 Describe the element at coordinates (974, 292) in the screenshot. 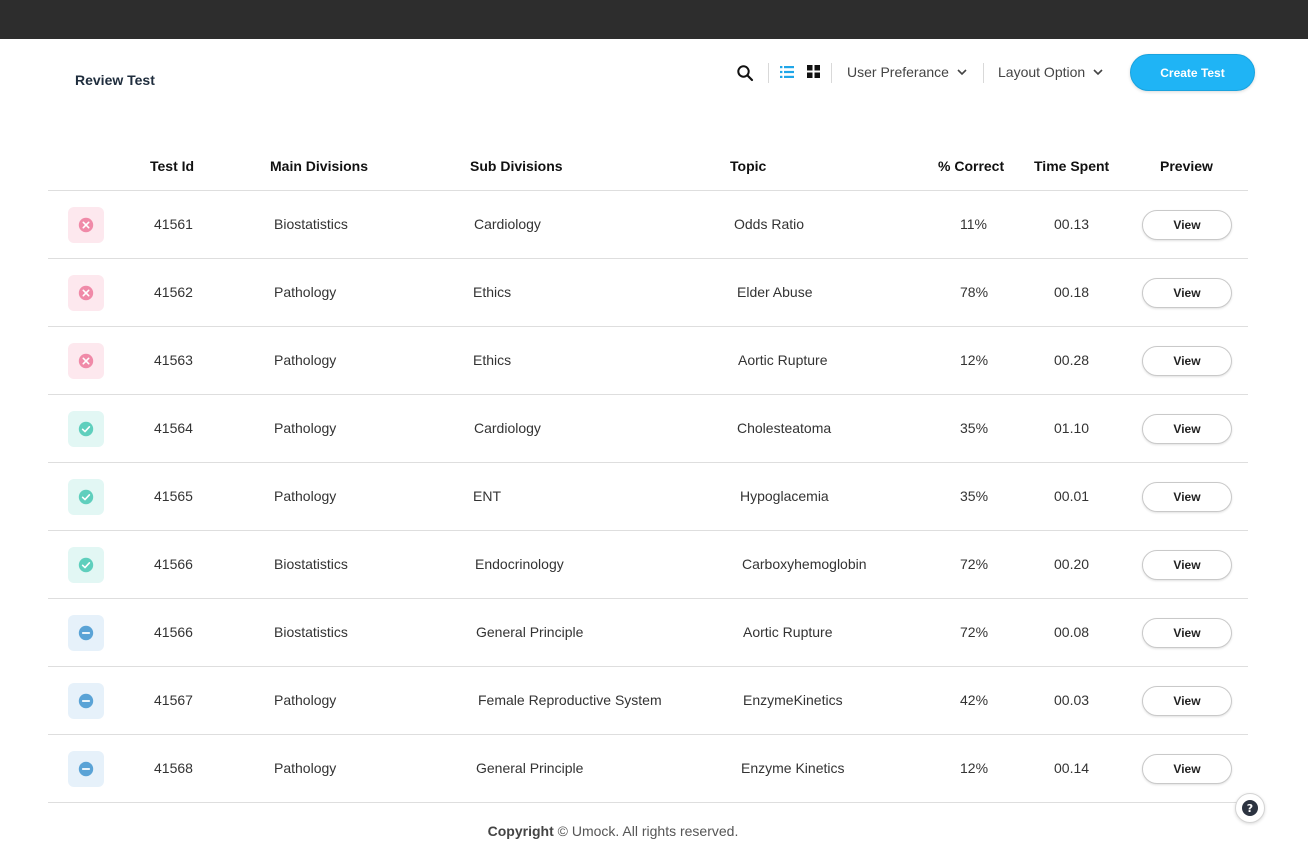

I see `percent-correct-cell: 78%` at that location.